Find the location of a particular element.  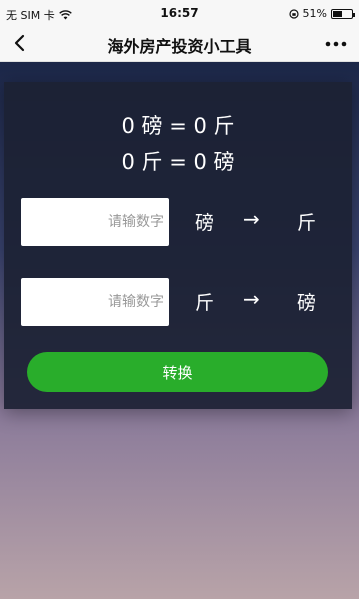

pound-input is located at coordinates (95, 222).